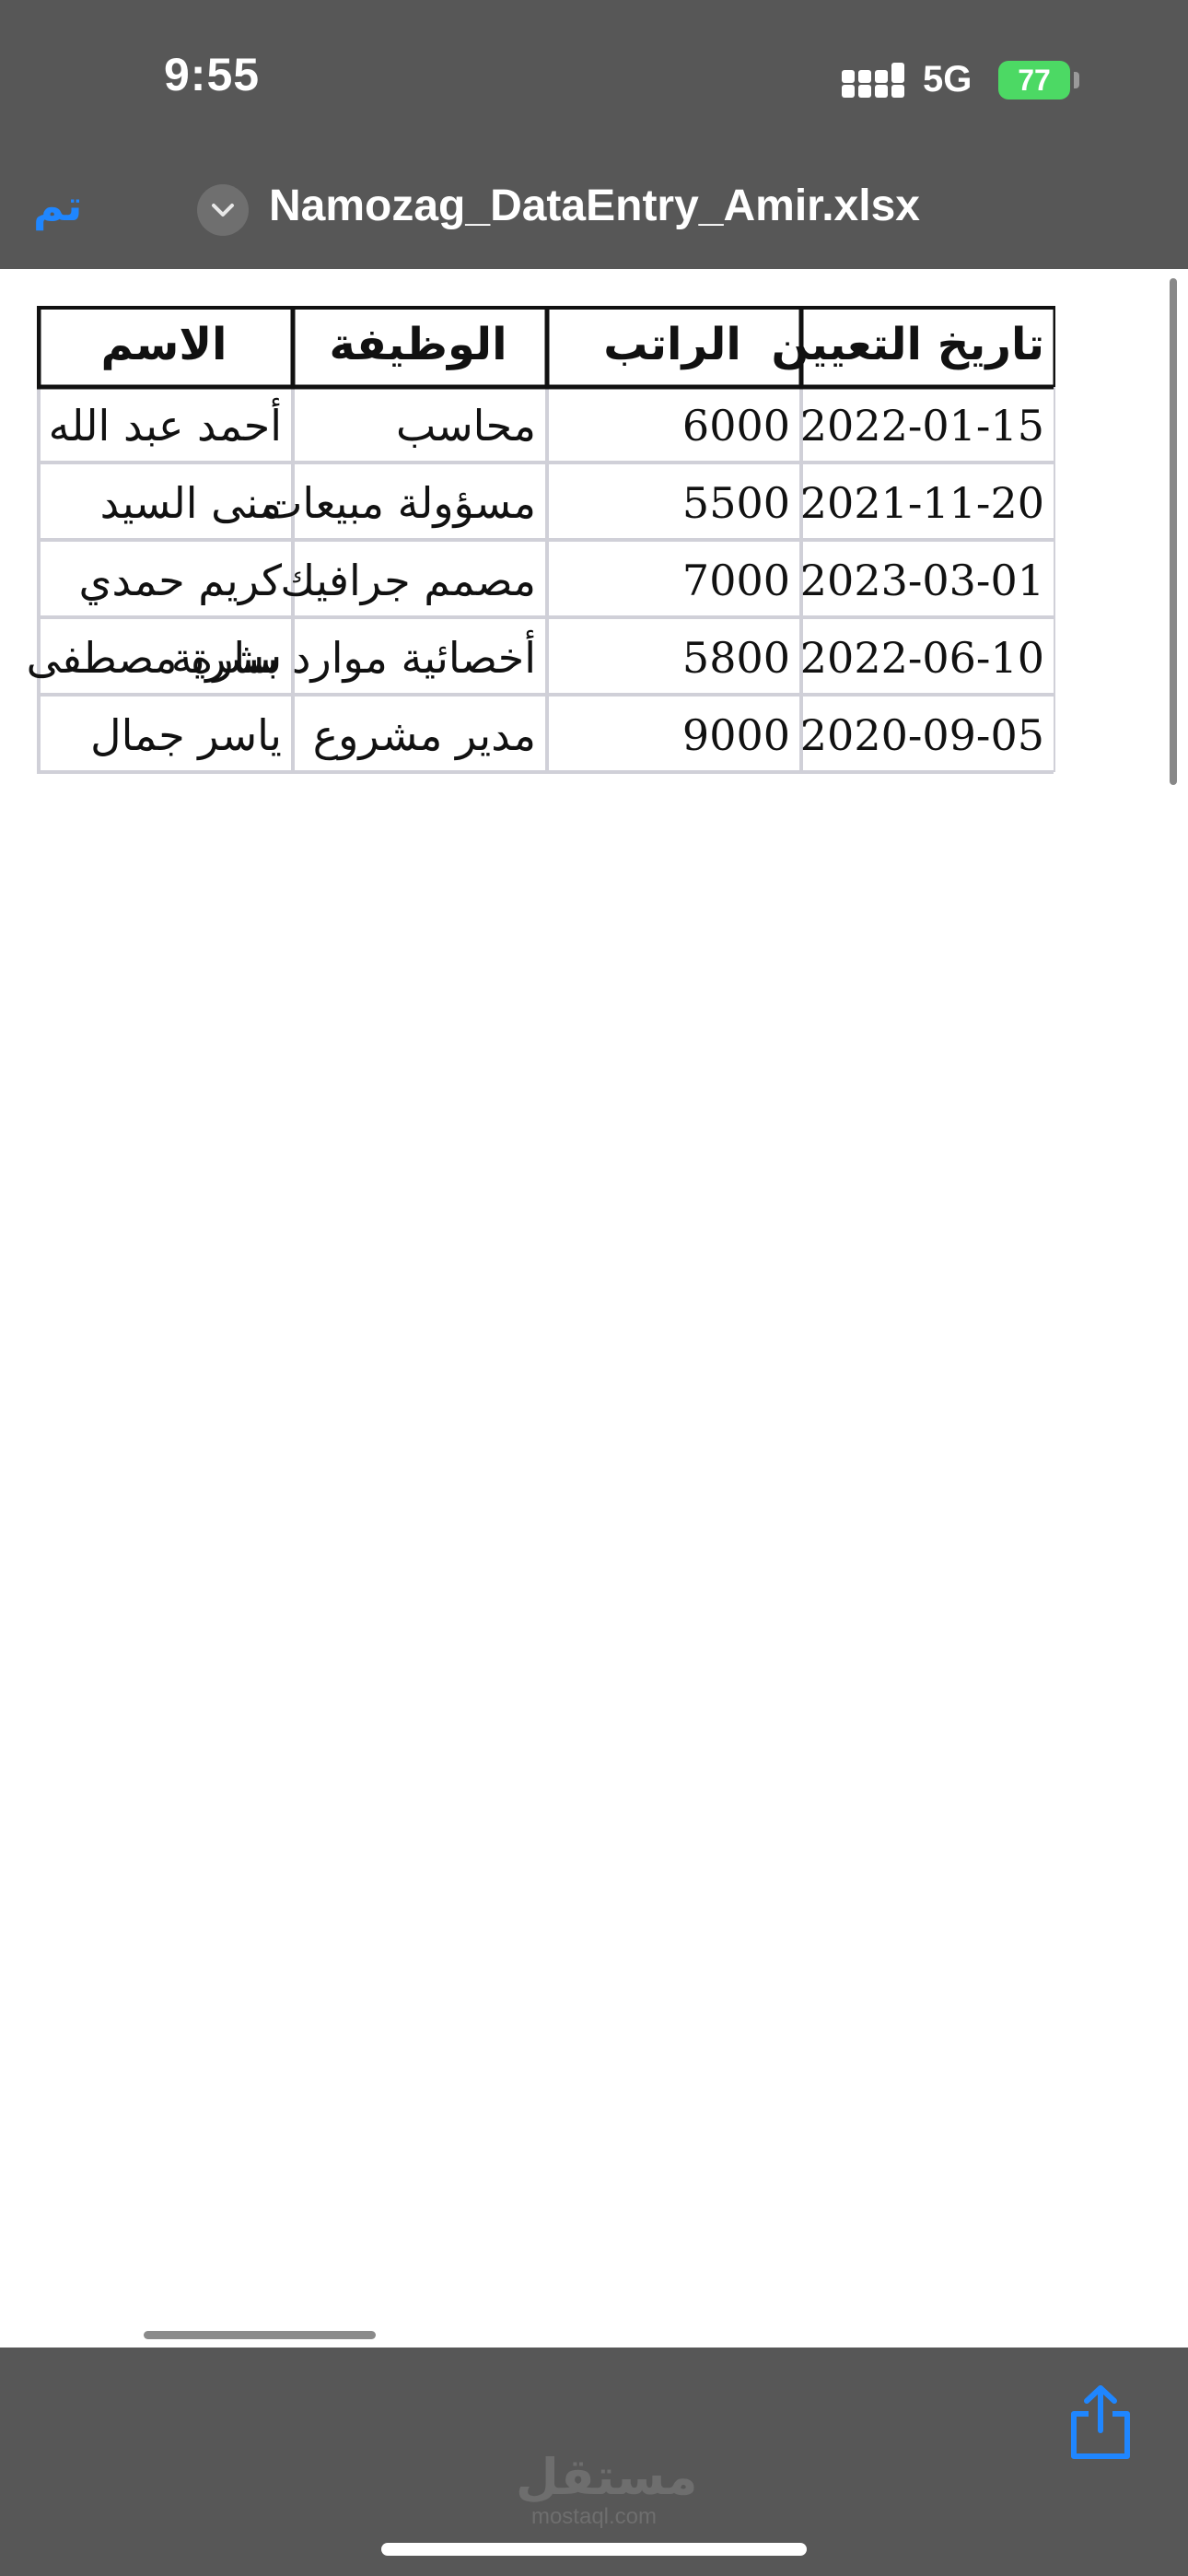  Describe the element at coordinates (164, 346) in the screenshot. I see `header-cell: الاسم` at that location.